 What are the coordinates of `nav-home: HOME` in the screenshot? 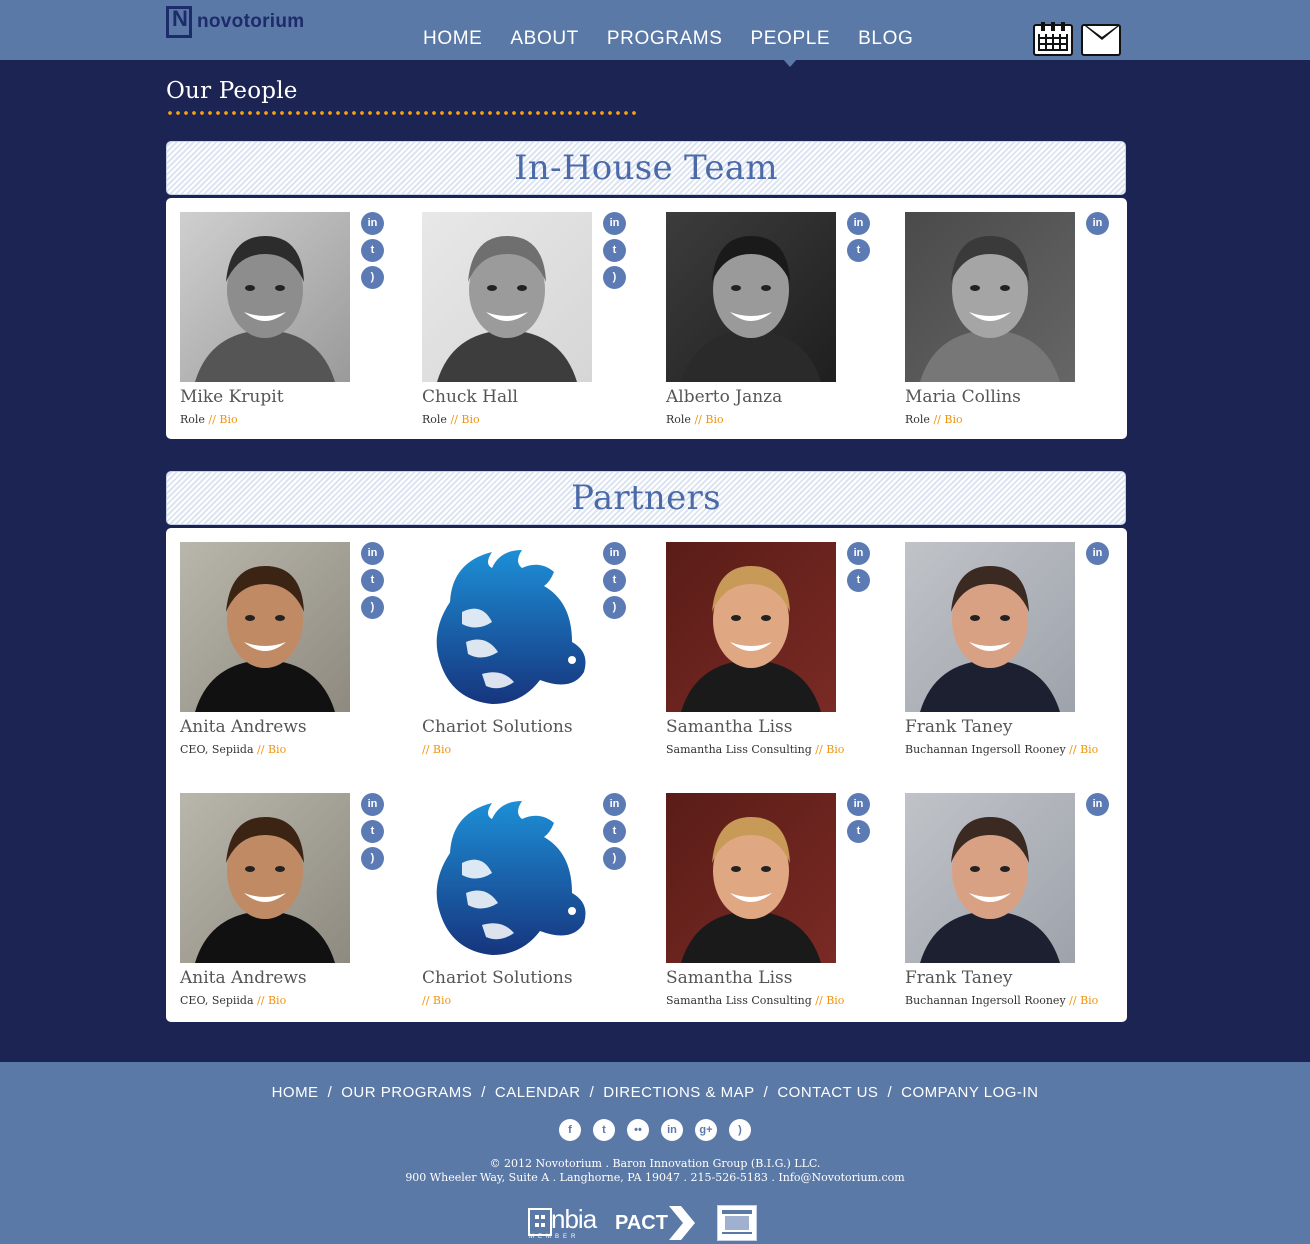 It's located at (452, 39).